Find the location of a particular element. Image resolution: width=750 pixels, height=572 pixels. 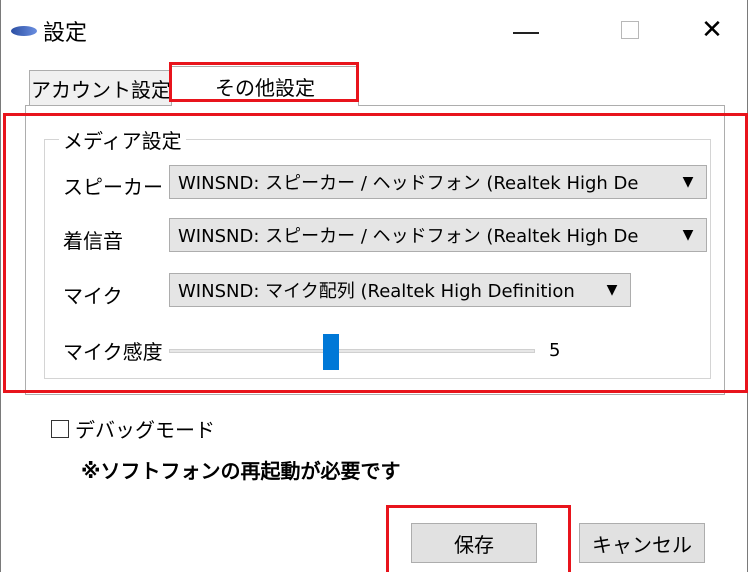

debug-mode-checkbox is located at coordinates (60, 429).